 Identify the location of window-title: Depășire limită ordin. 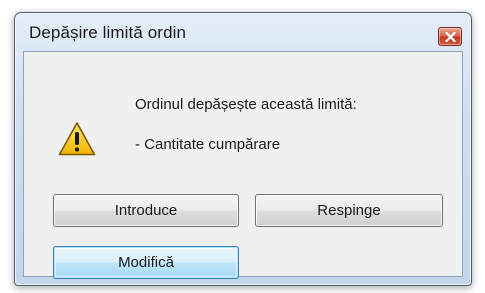
(108, 32).